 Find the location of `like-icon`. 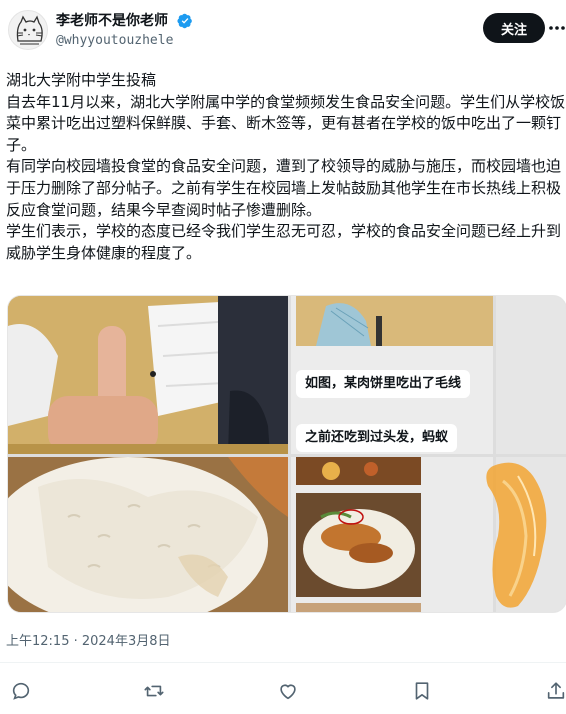

like-icon is located at coordinates (289, 692).